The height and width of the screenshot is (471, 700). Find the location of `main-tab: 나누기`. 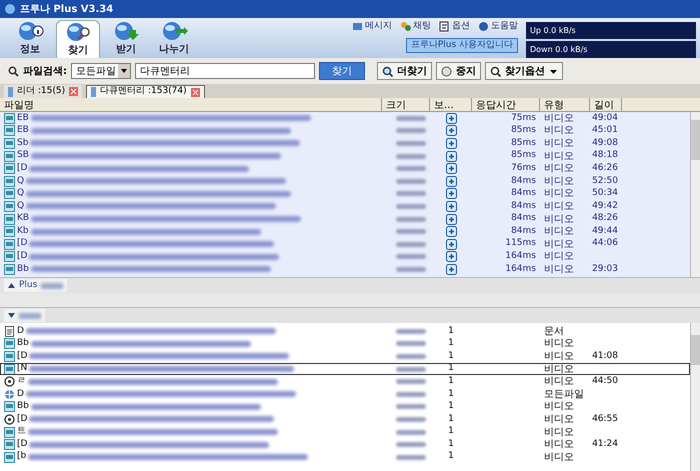

main-tab: 나누기 is located at coordinates (174, 39).